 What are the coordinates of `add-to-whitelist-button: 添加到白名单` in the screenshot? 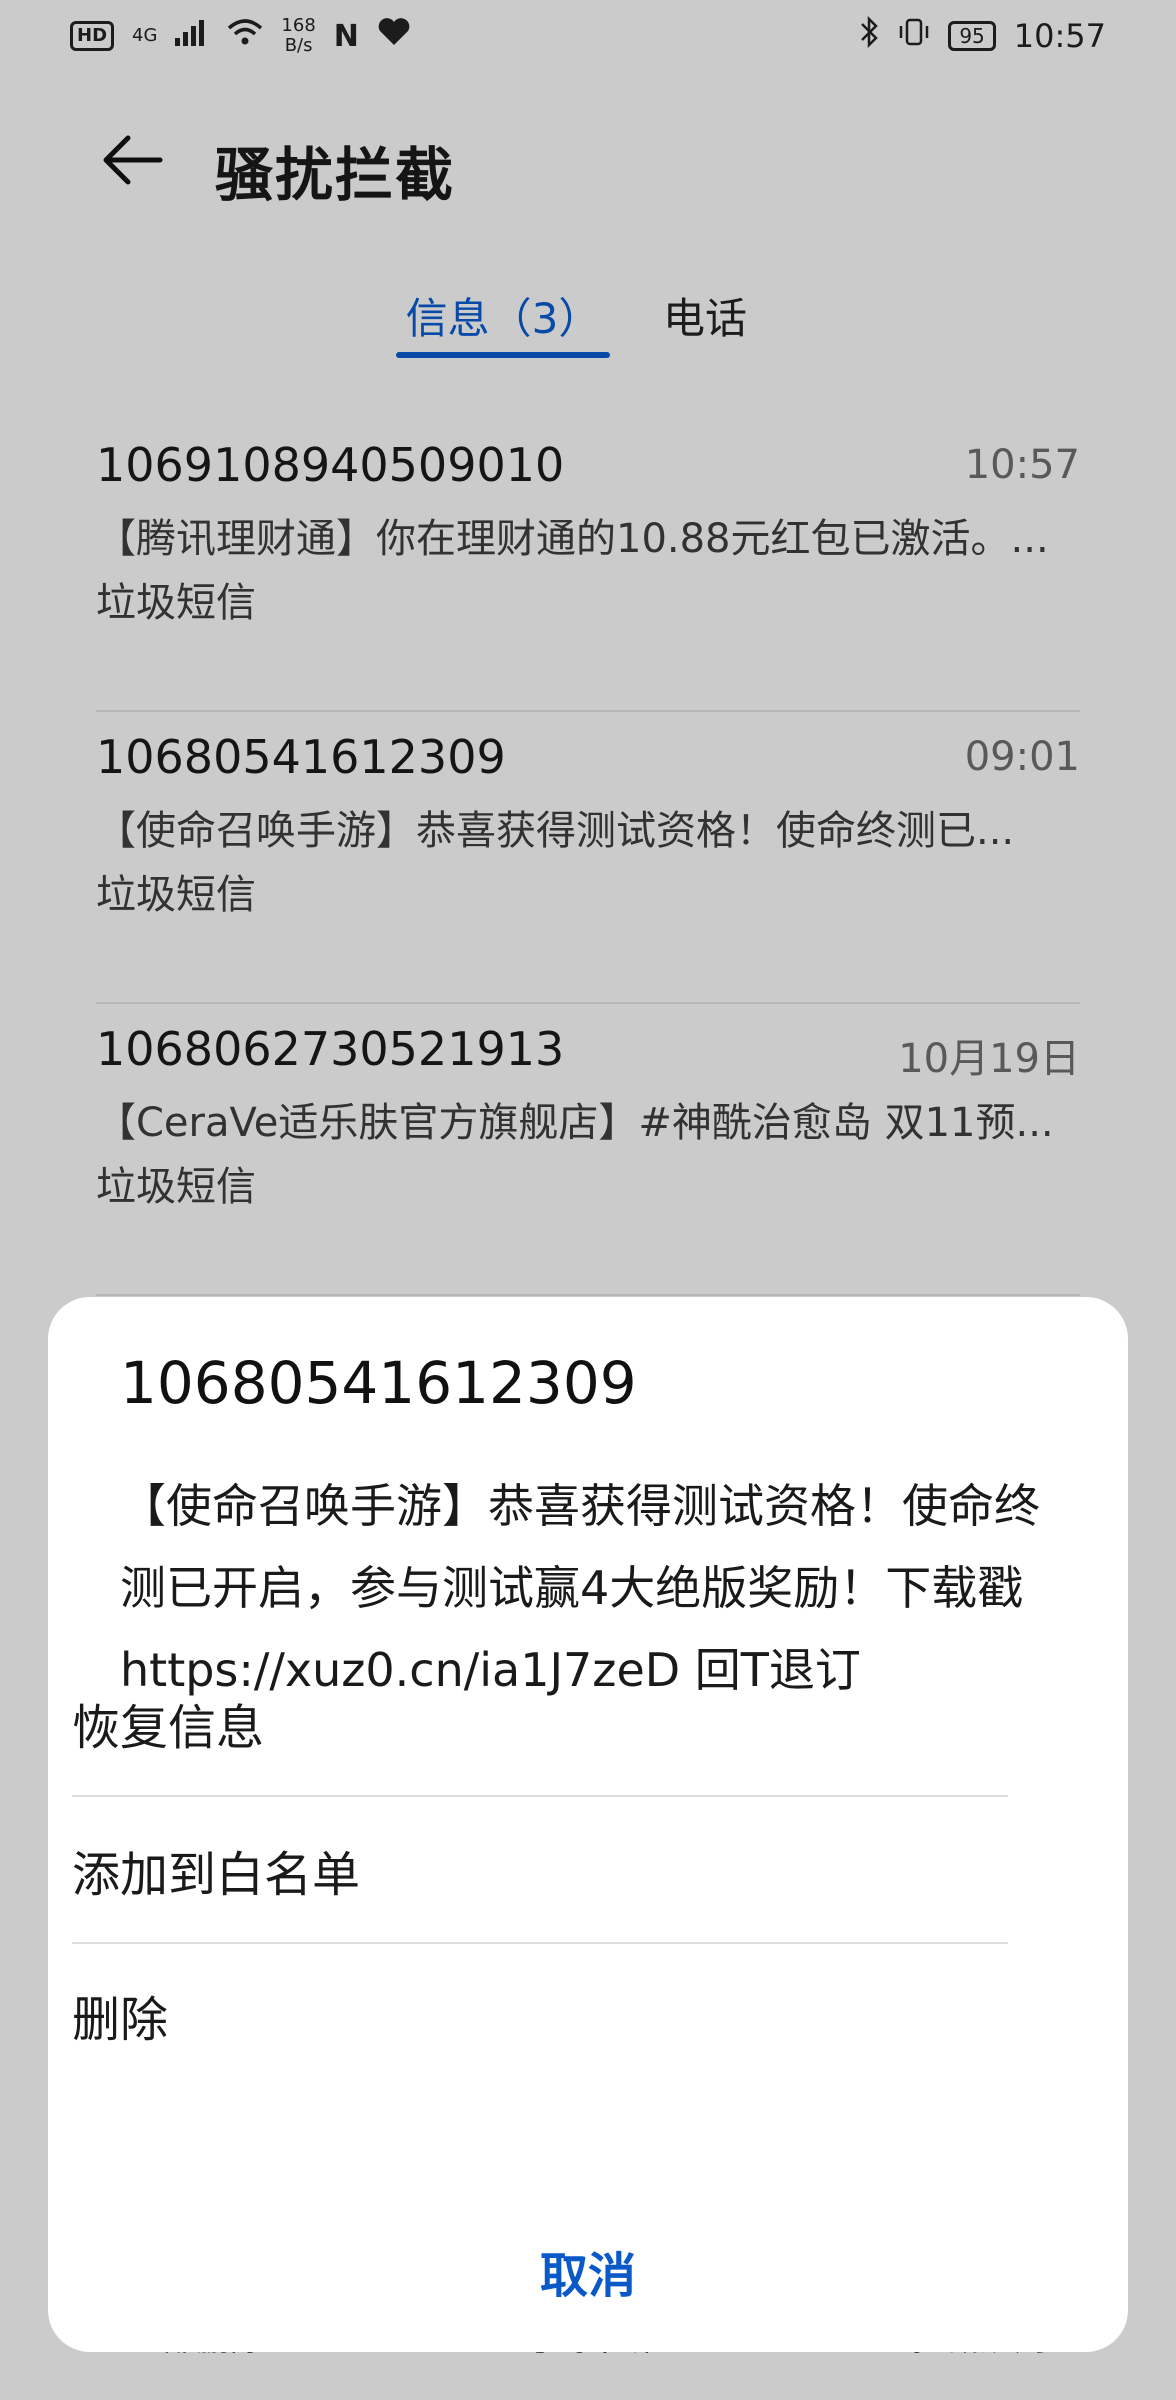 It's located at (540, 1870).